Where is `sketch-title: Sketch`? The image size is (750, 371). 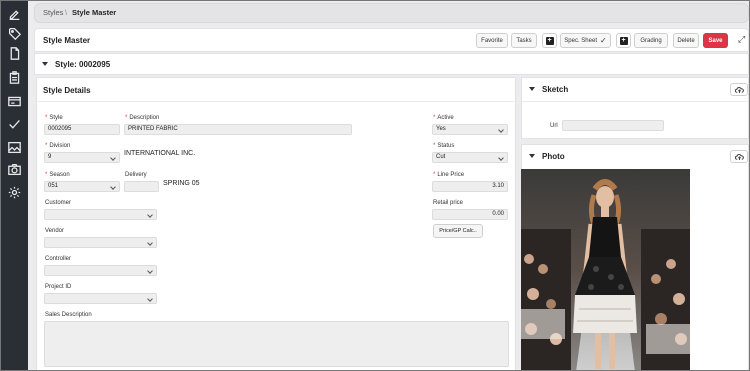
sketch-title: Sketch is located at coordinates (555, 89).